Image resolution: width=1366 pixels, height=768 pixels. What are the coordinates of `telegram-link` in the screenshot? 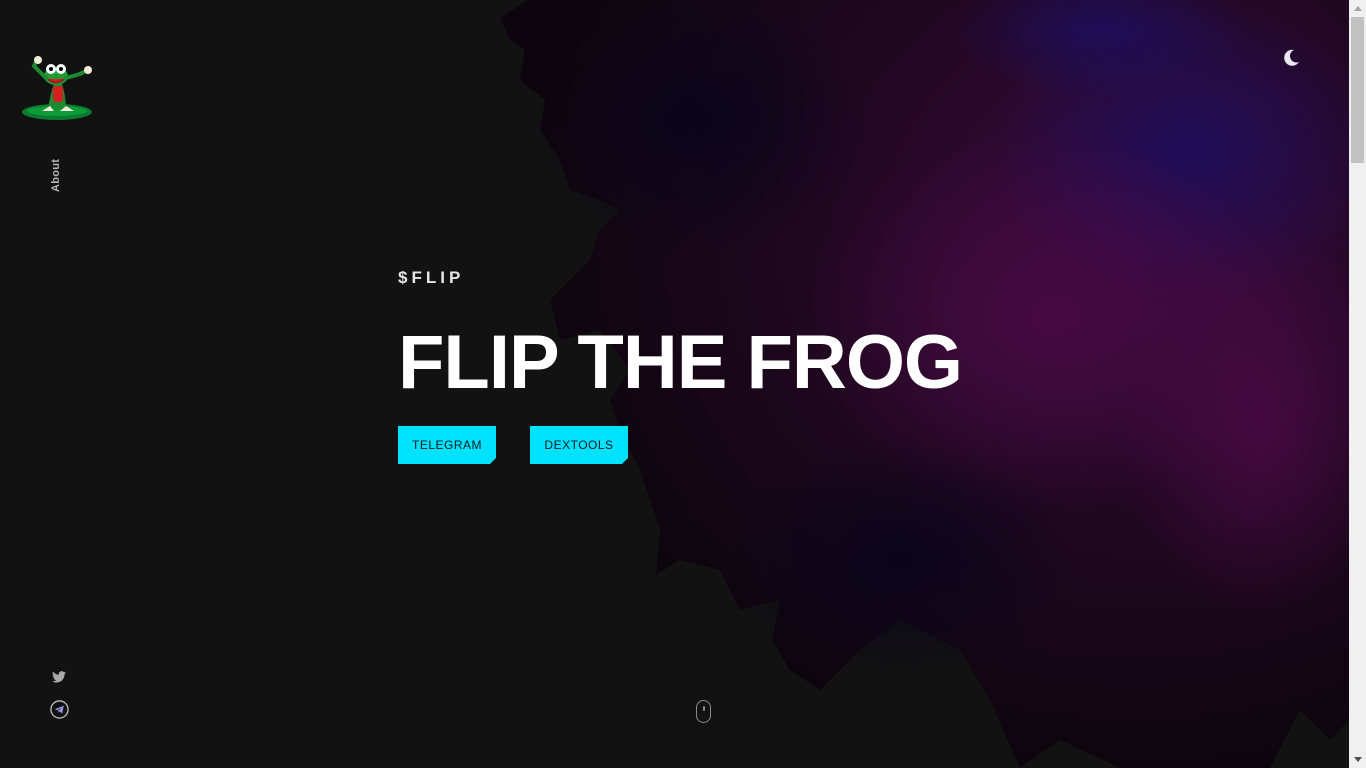 It's located at (59, 709).